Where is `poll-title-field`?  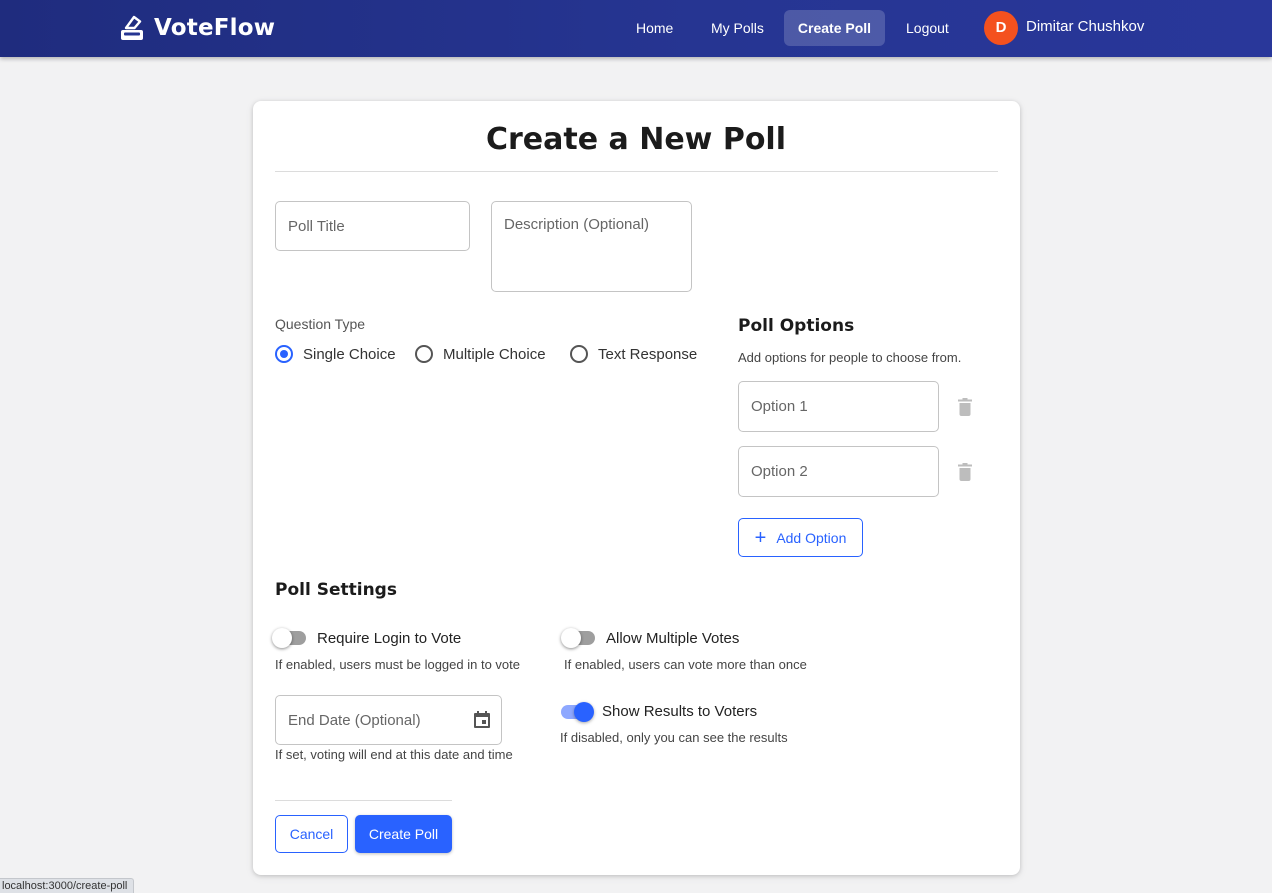 poll-title-field is located at coordinates (372, 226).